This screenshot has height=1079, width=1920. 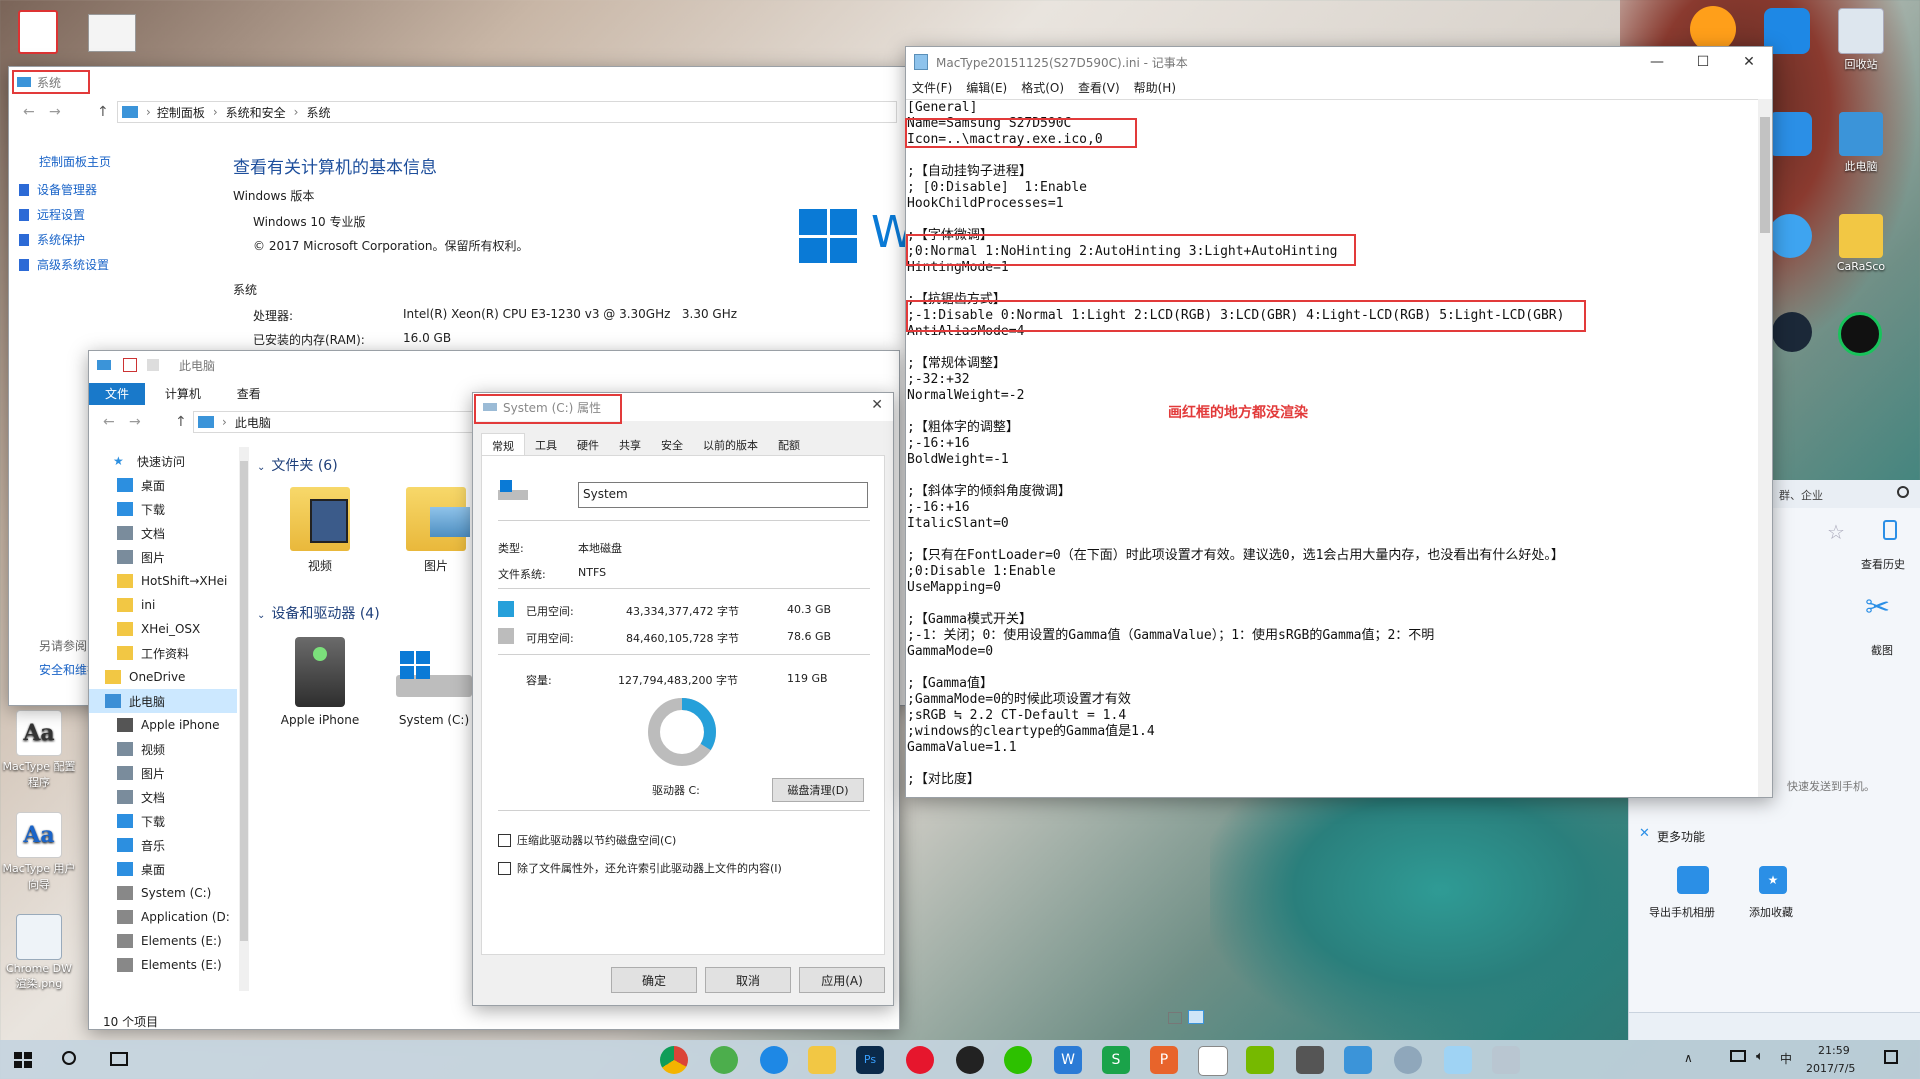 What do you see at coordinates (1765, 448) in the screenshot?
I see `notepad-scrollbar` at bounding box center [1765, 448].